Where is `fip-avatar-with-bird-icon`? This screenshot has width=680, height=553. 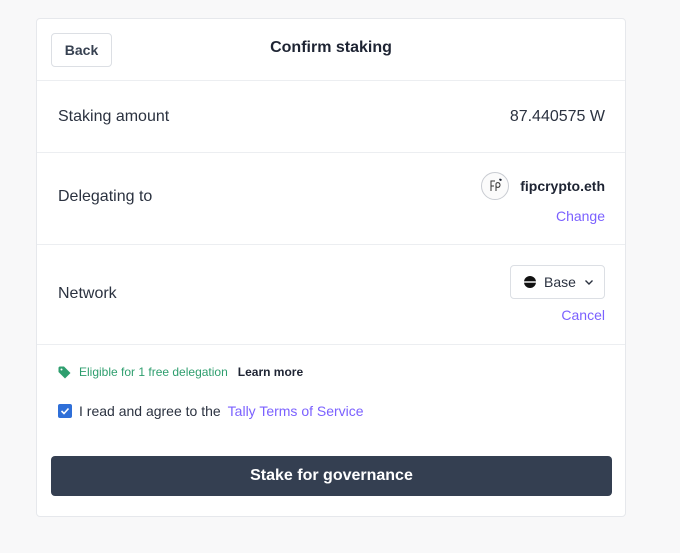
fip-avatar-with-bird-icon is located at coordinates (496, 184).